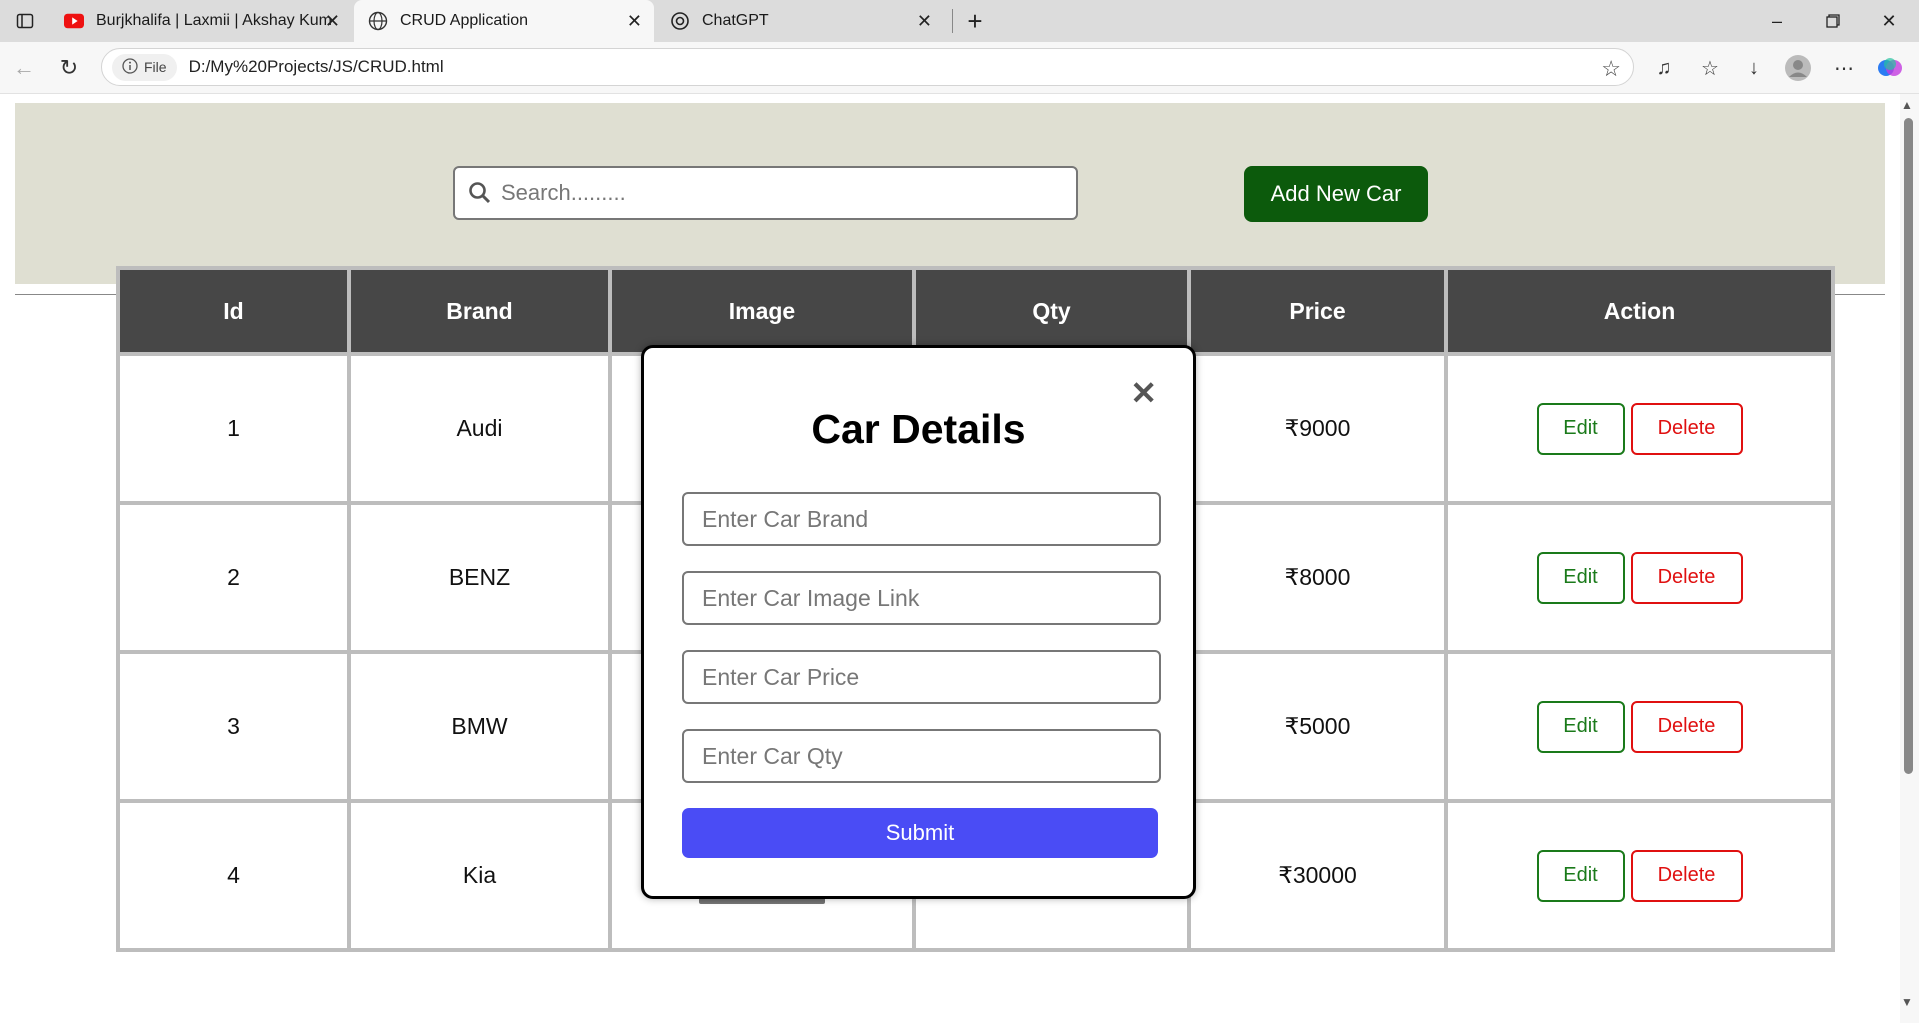 This screenshot has height=1023, width=1919. What do you see at coordinates (975, 21) in the screenshot?
I see `new-tab-icon: +` at bounding box center [975, 21].